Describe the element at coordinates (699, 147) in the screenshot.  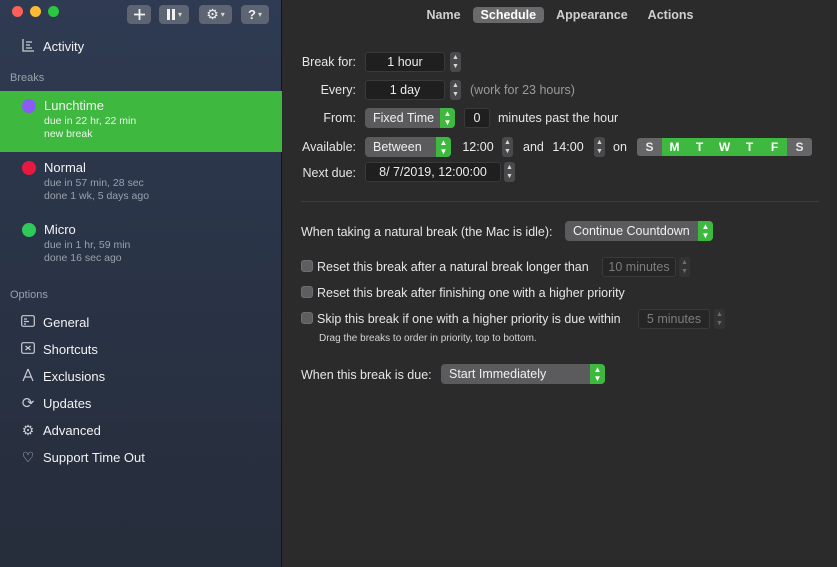
I see `day-toggle-tuesday: T` at that location.